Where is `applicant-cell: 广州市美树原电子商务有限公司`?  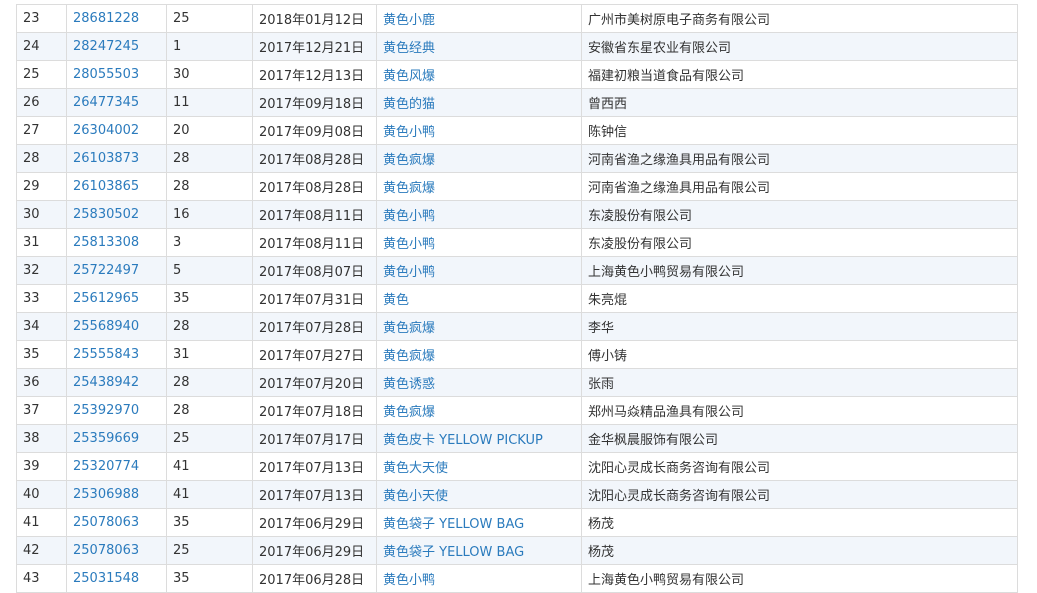 applicant-cell: 广州市美树原电子商务有限公司 is located at coordinates (799, 18).